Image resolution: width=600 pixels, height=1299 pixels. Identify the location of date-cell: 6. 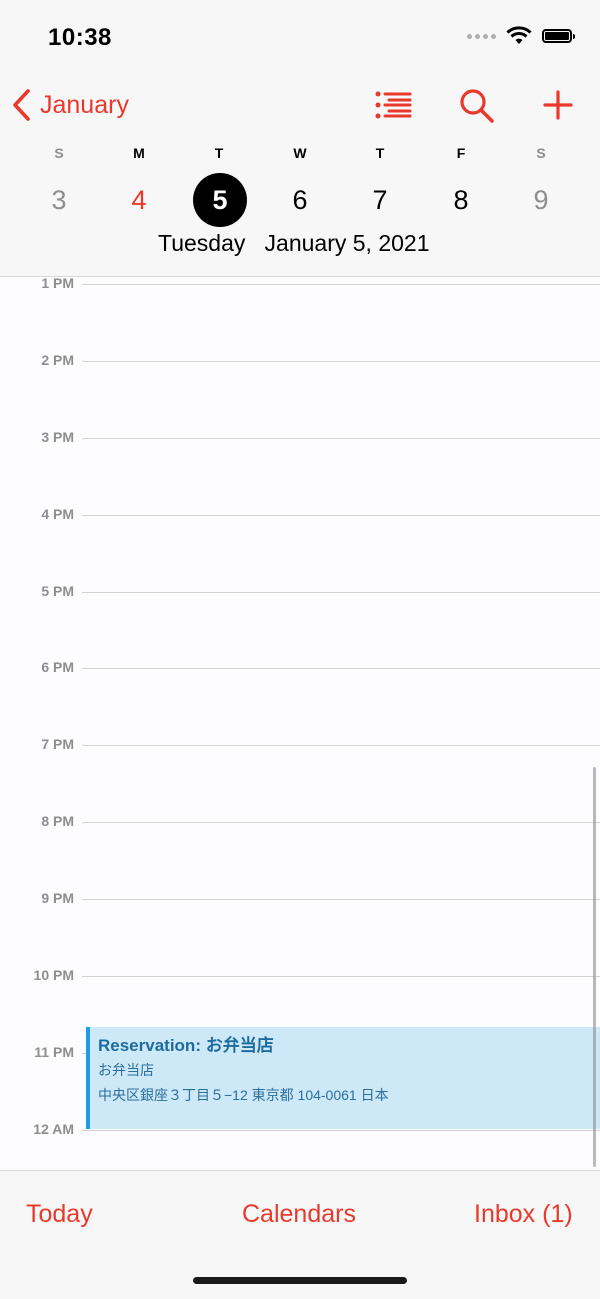
(300, 200).